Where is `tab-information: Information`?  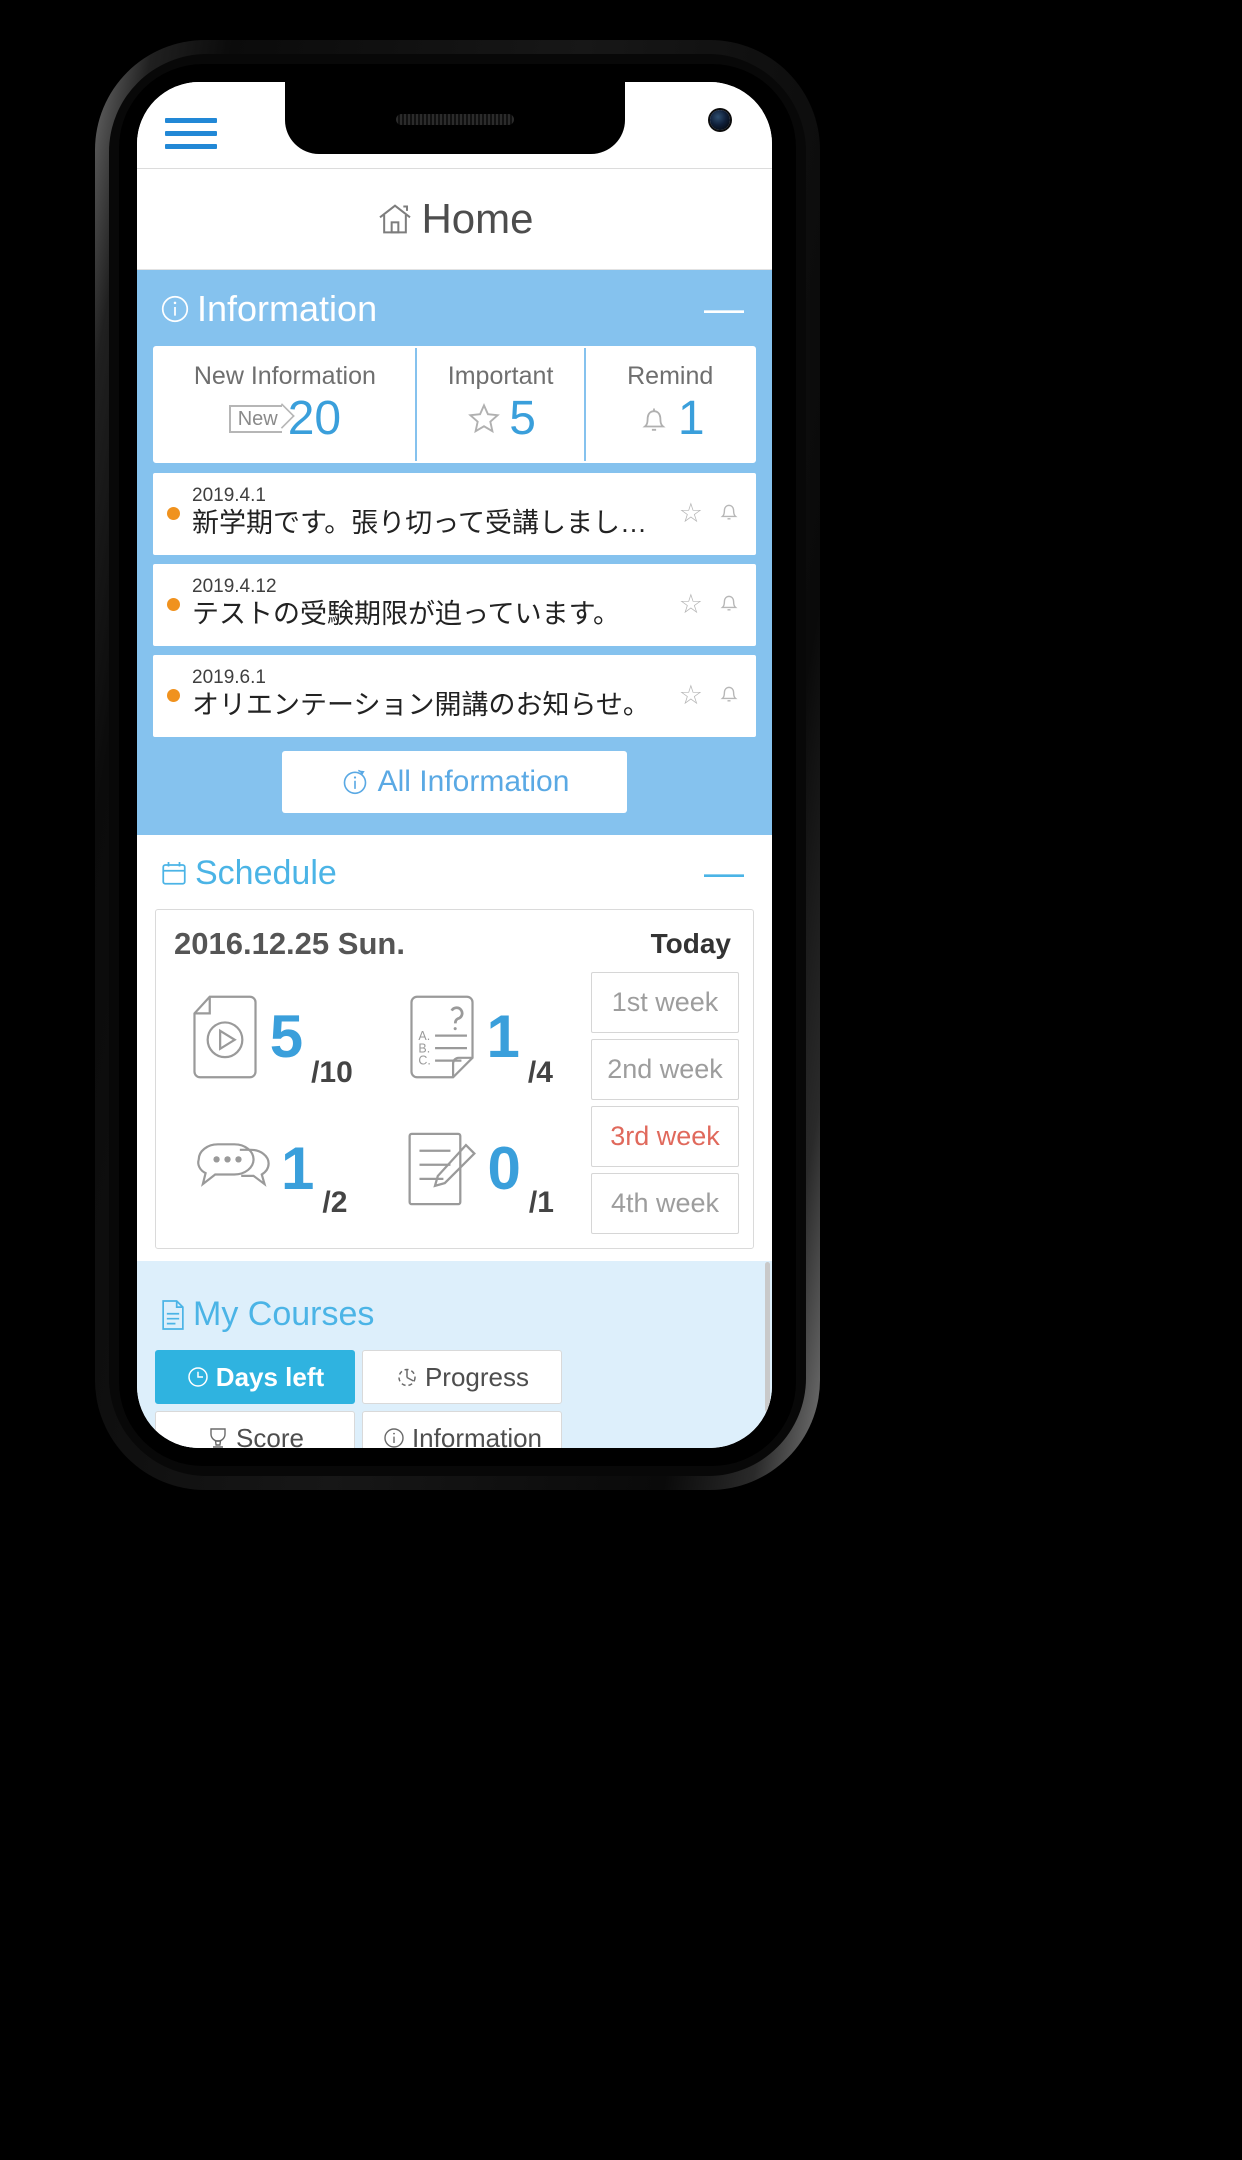 tab-information: Information is located at coordinates (462, 1429).